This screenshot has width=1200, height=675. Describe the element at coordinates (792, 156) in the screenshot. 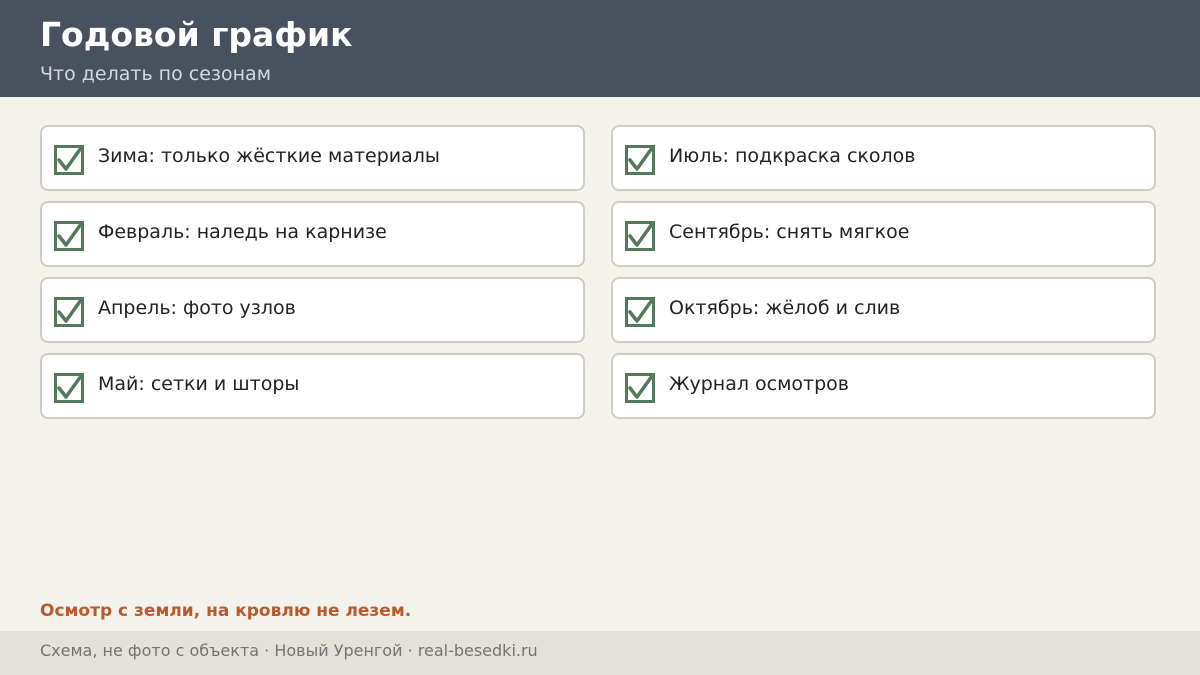

I see `checklist-item-label: Июль: подкраска сколов` at that location.